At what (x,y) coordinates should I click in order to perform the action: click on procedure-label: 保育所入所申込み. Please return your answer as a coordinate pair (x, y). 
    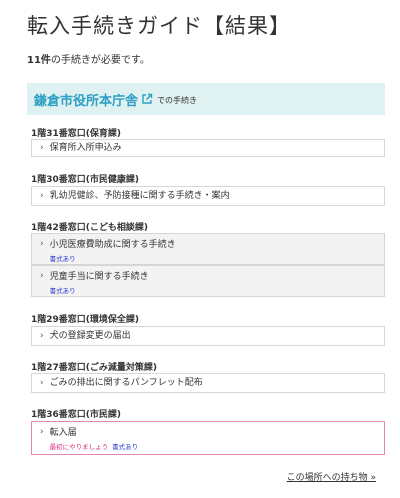
    Looking at the image, I should click on (85, 147).